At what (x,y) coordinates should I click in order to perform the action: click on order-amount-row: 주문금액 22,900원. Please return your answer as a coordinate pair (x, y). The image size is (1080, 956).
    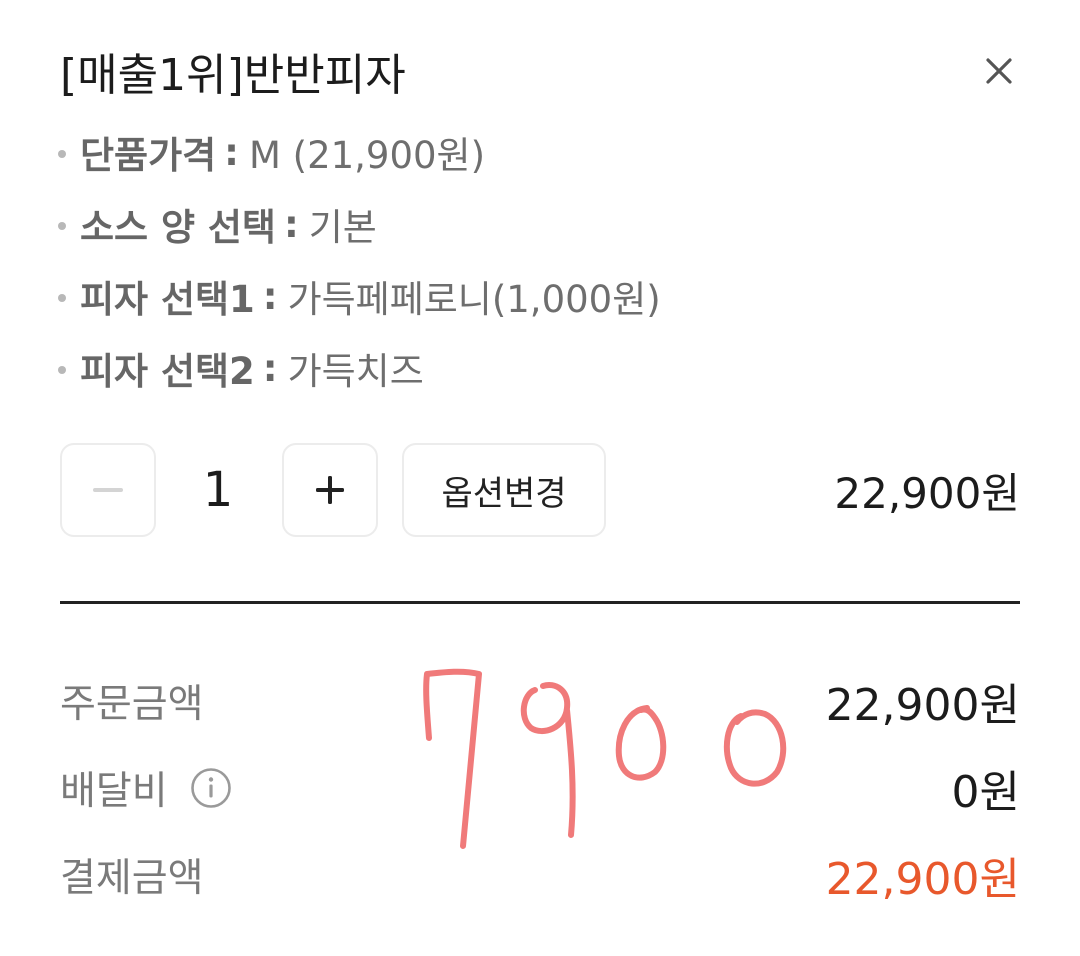
    Looking at the image, I should click on (540, 701).